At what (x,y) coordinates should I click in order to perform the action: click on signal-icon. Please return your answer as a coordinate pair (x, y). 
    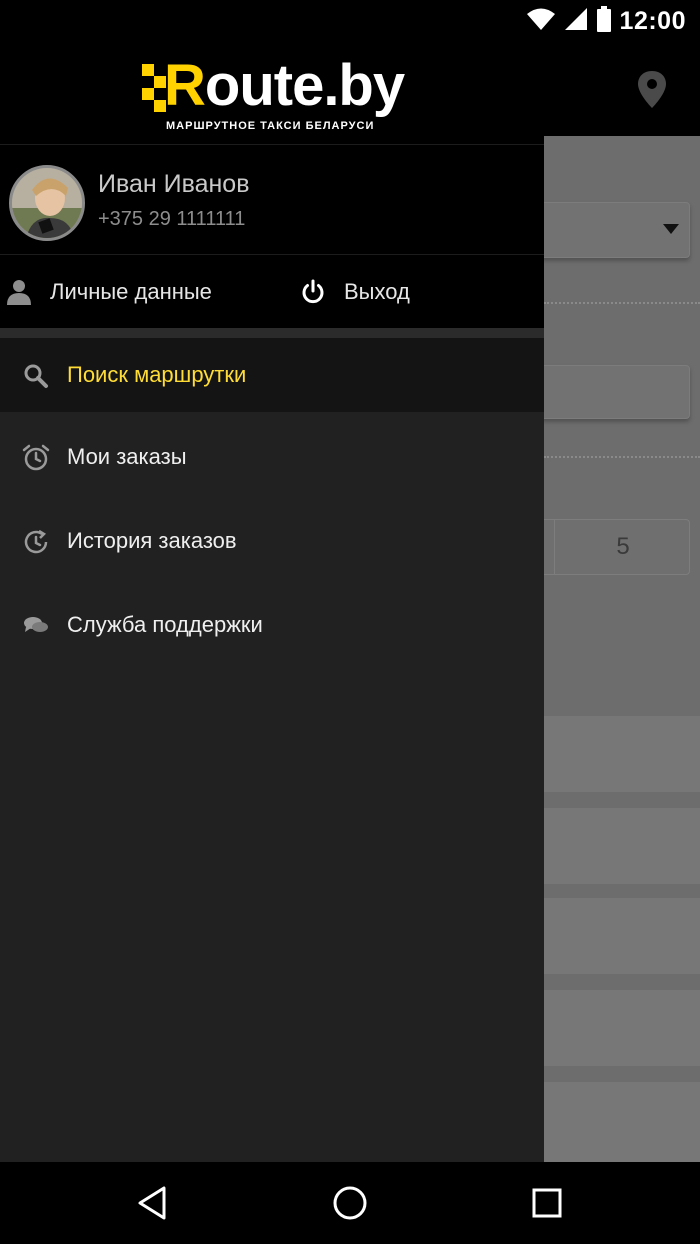
    Looking at the image, I should click on (576, 21).